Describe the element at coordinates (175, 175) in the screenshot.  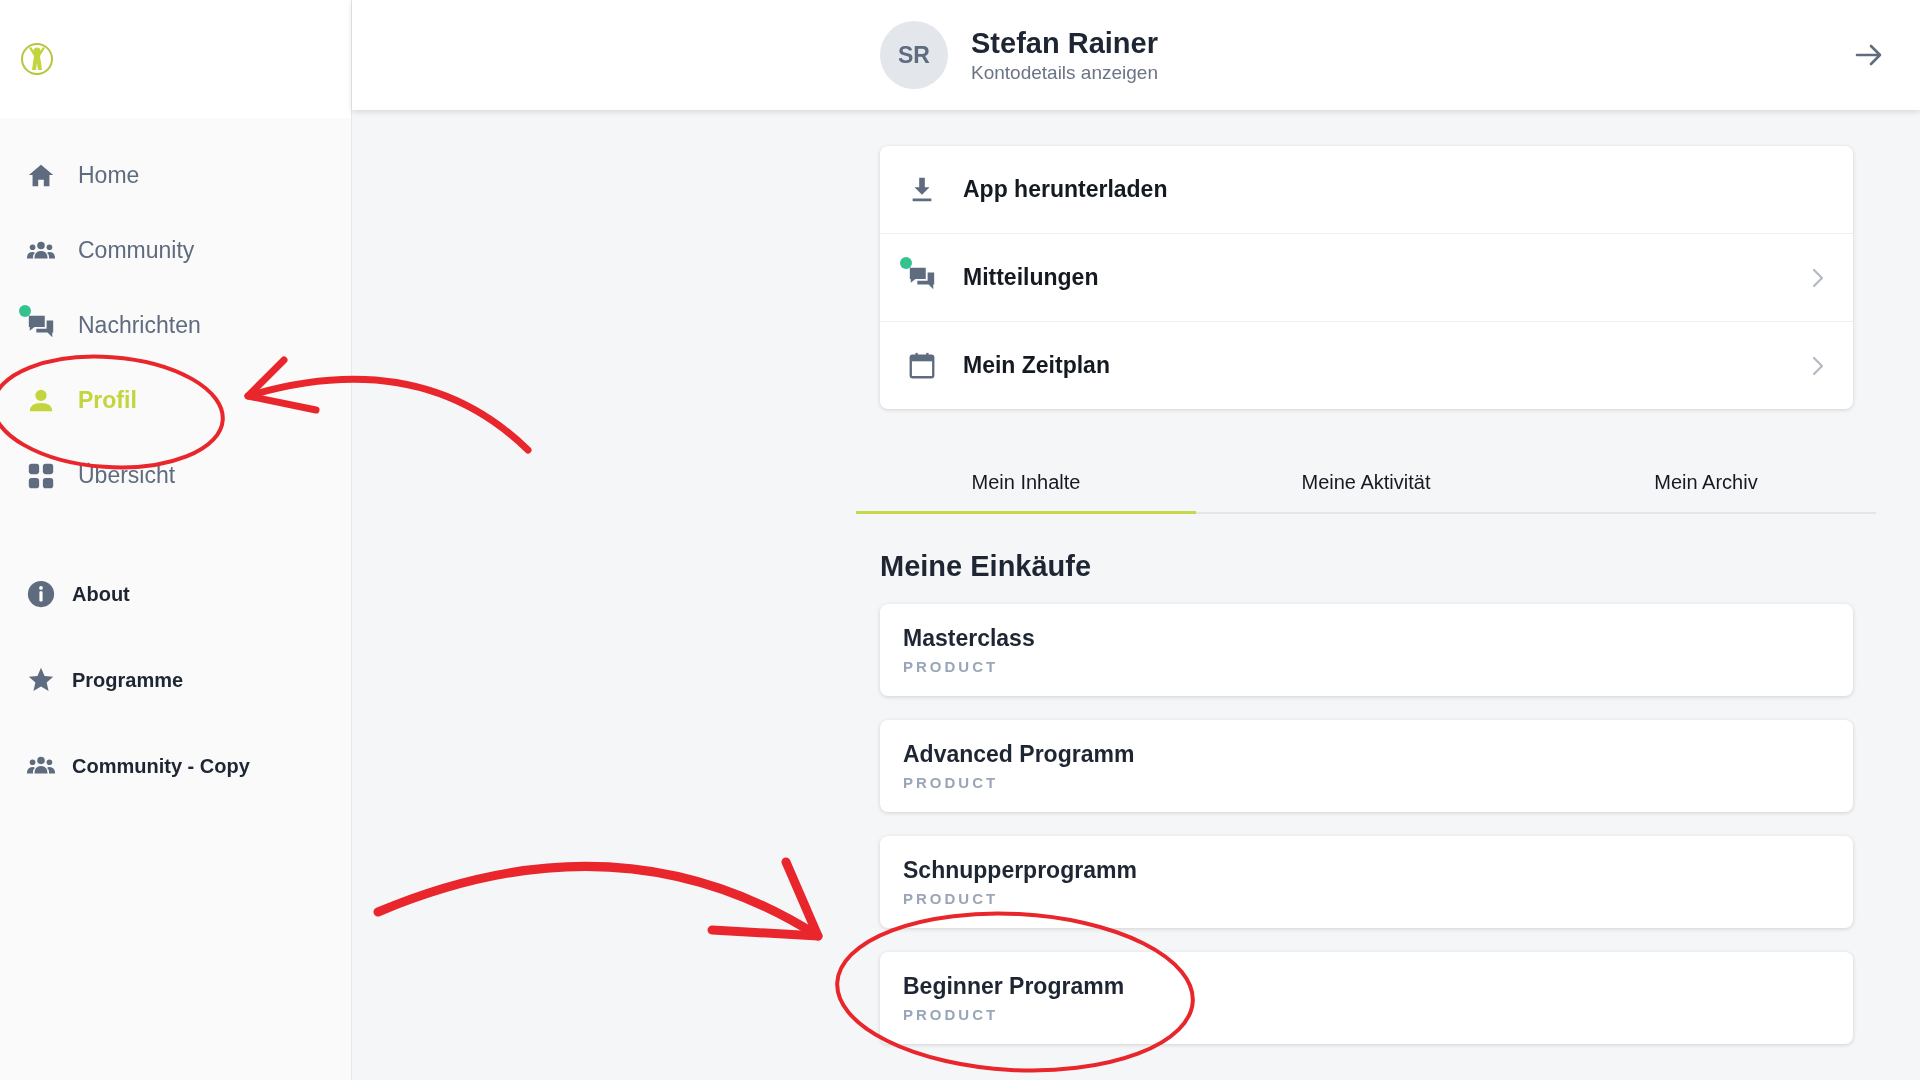
I see `nav-item: Home` at that location.